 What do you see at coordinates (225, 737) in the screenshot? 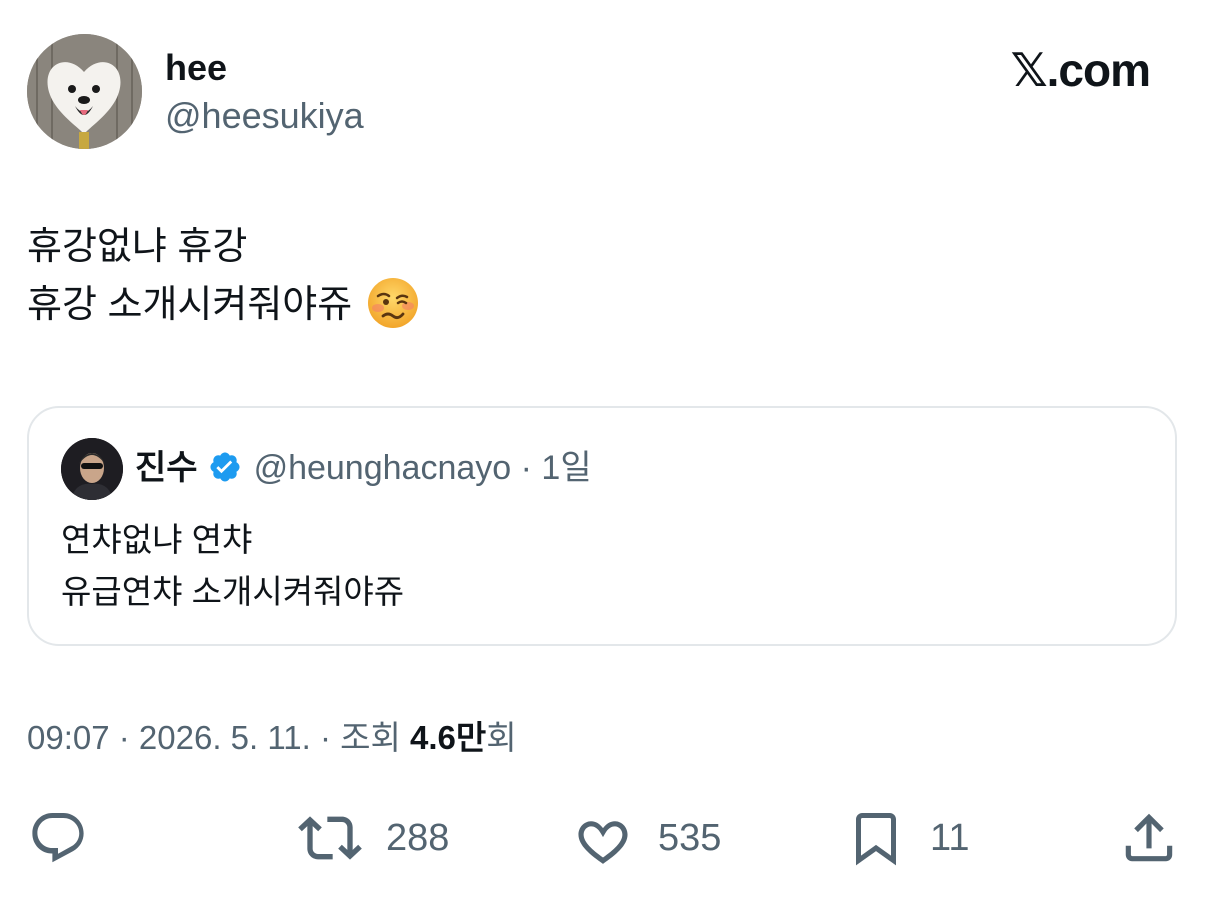
I see `tweet-date: 2026. 5. 11.` at bounding box center [225, 737].